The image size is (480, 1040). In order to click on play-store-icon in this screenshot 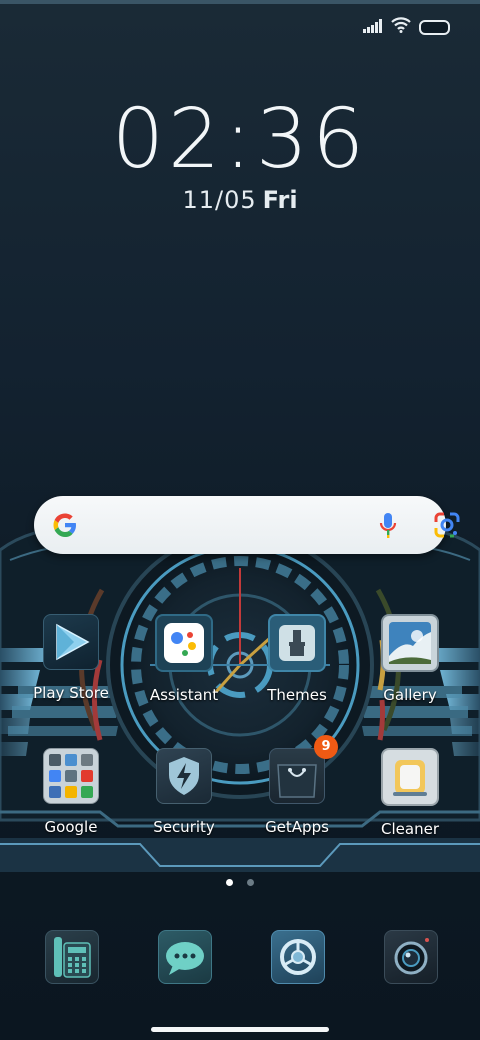, I will do `click(71, 642)`.